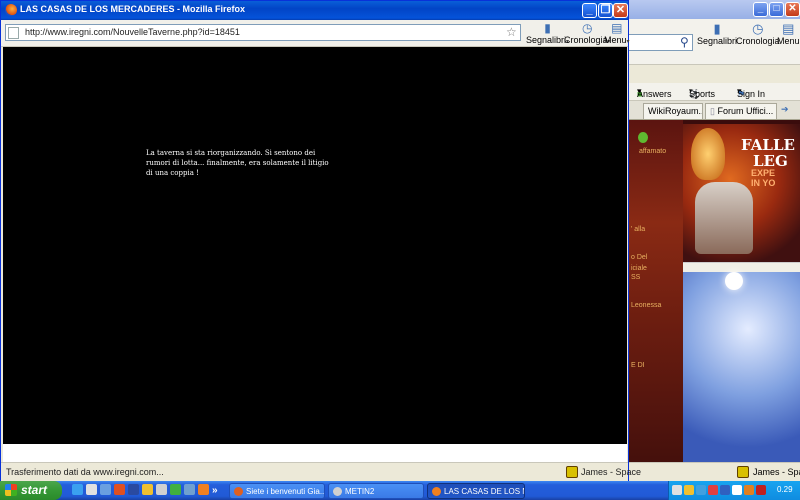 The width and height of the screenshot is (800, 500). Describe the element at coordinates (175, 489) in the screenshot. I see `messenger-icon` at that location.